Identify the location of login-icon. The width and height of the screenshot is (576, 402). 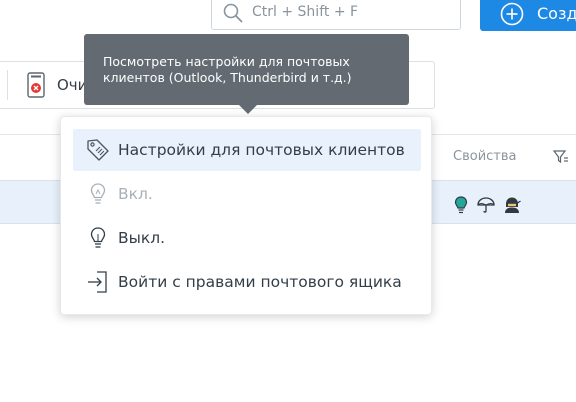
(97, 282).